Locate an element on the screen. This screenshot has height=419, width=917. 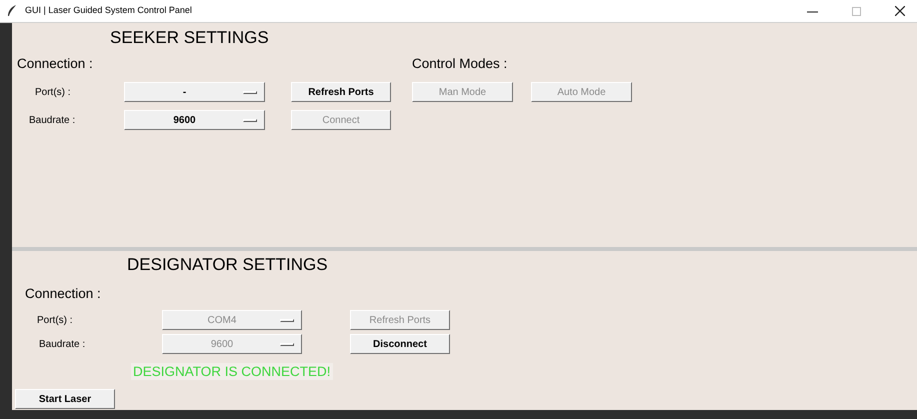
close-icon is located at coordinates (900, 11).